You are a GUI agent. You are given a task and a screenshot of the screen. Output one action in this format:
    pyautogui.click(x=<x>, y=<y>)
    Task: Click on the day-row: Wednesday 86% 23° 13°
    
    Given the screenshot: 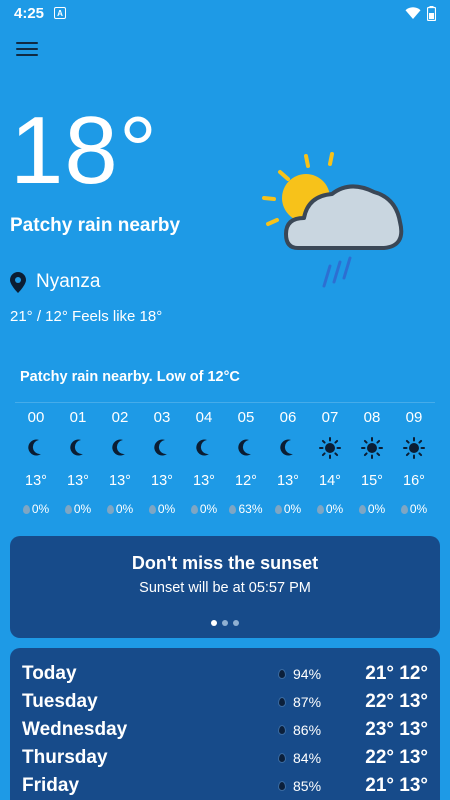 What is the action you would take?
    pyautogui.click(x=225, y=730)
    